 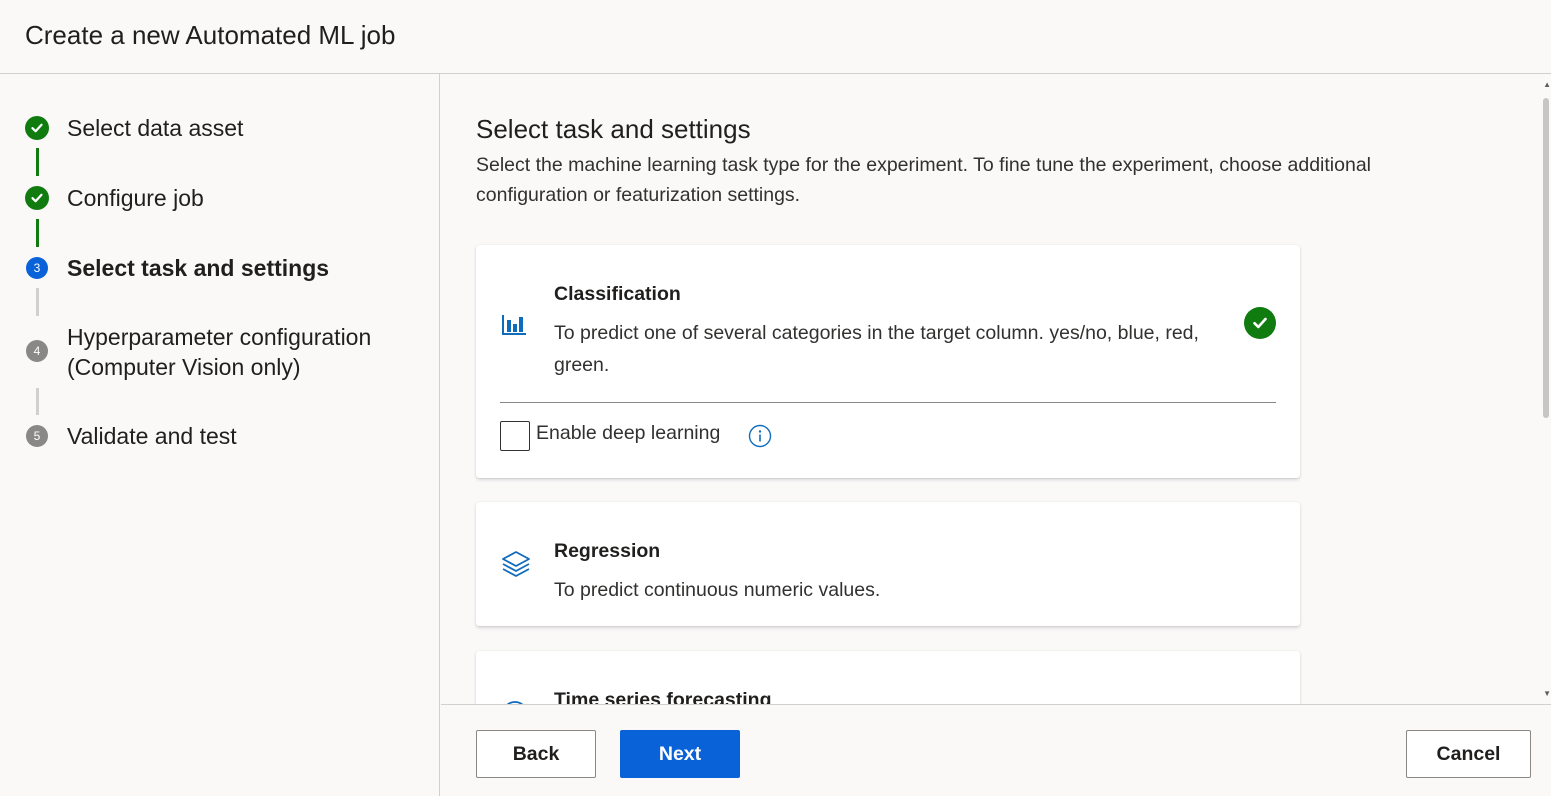 I want to click on layers-icon, so click(x=516, y=566).